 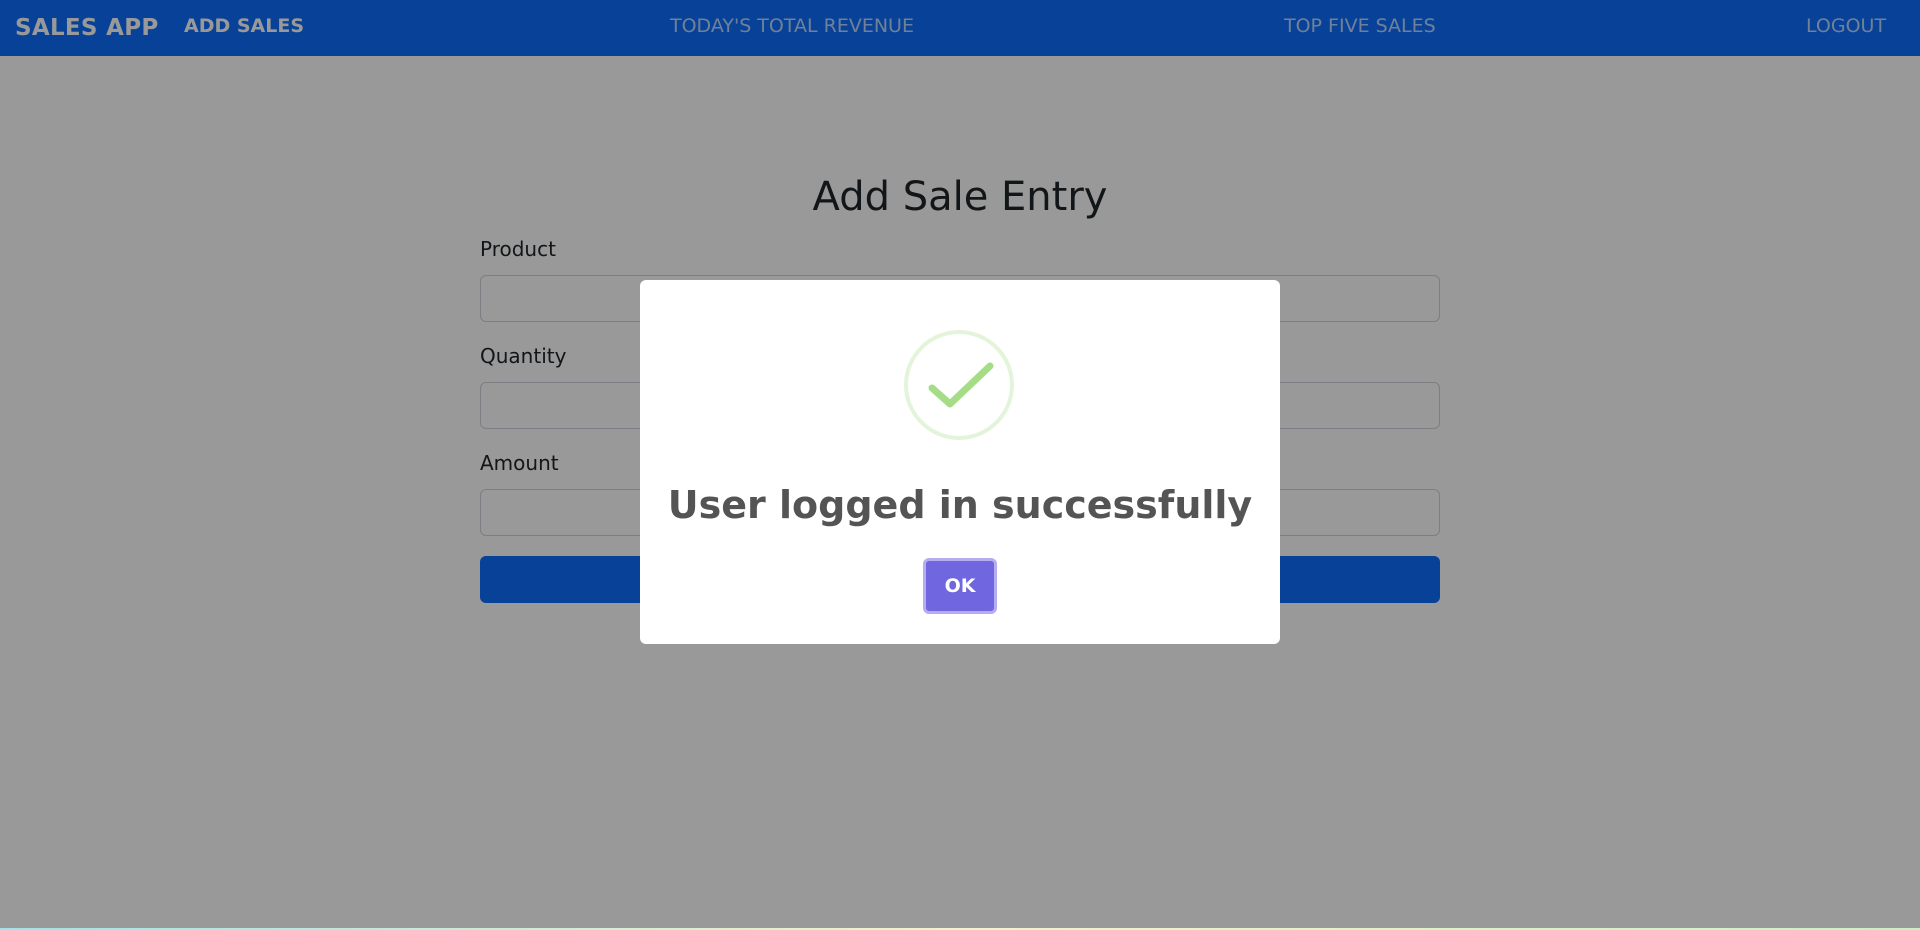 I want to click on success-check-icon, so click(x=959, y=385).